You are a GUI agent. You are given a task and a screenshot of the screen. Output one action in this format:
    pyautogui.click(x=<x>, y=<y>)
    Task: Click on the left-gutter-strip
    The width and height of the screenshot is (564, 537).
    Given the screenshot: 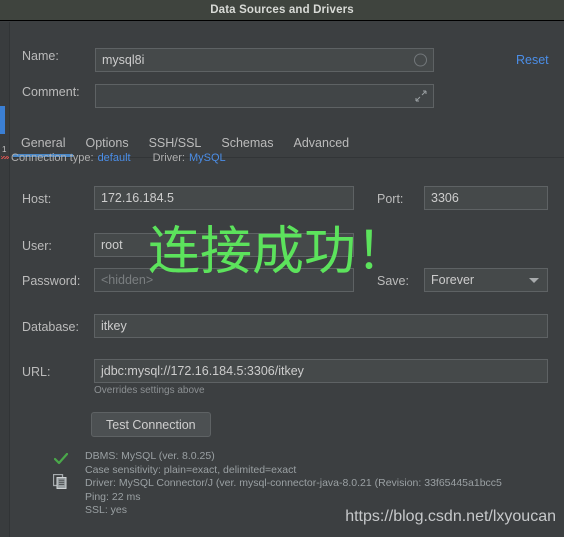 What is the action you would take?
    pyautogui.click(x=5, y=279)
    